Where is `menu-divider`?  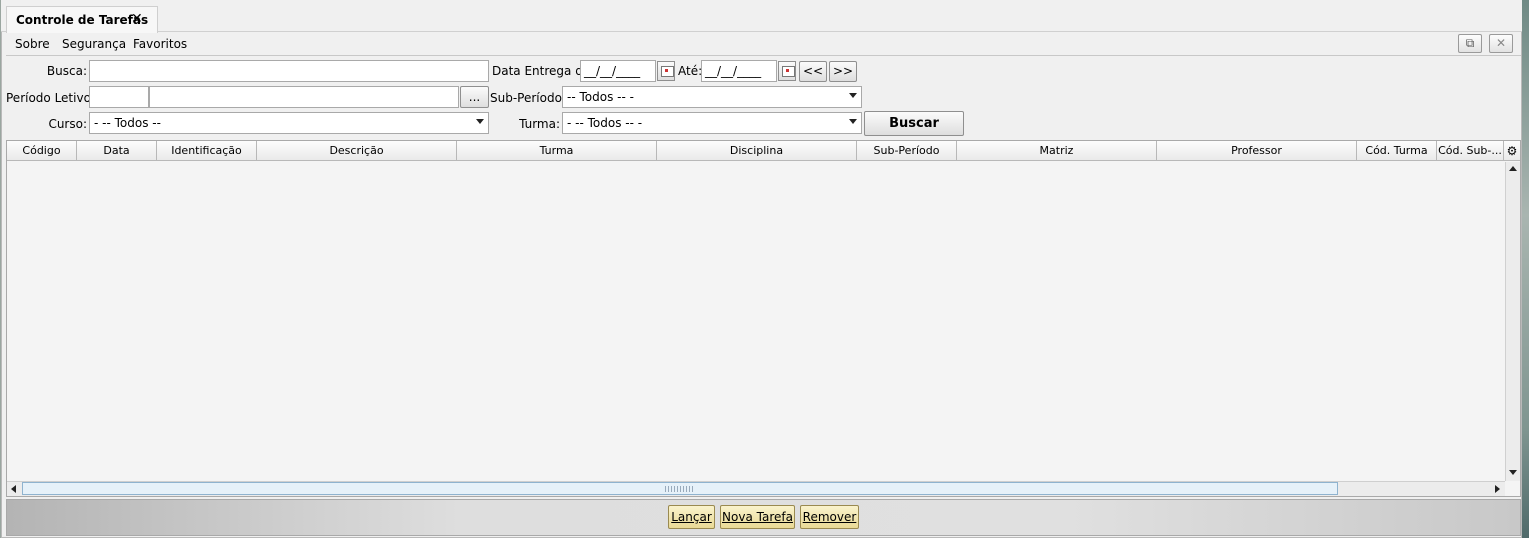
menu-divider is located at coordinates (763, 55).